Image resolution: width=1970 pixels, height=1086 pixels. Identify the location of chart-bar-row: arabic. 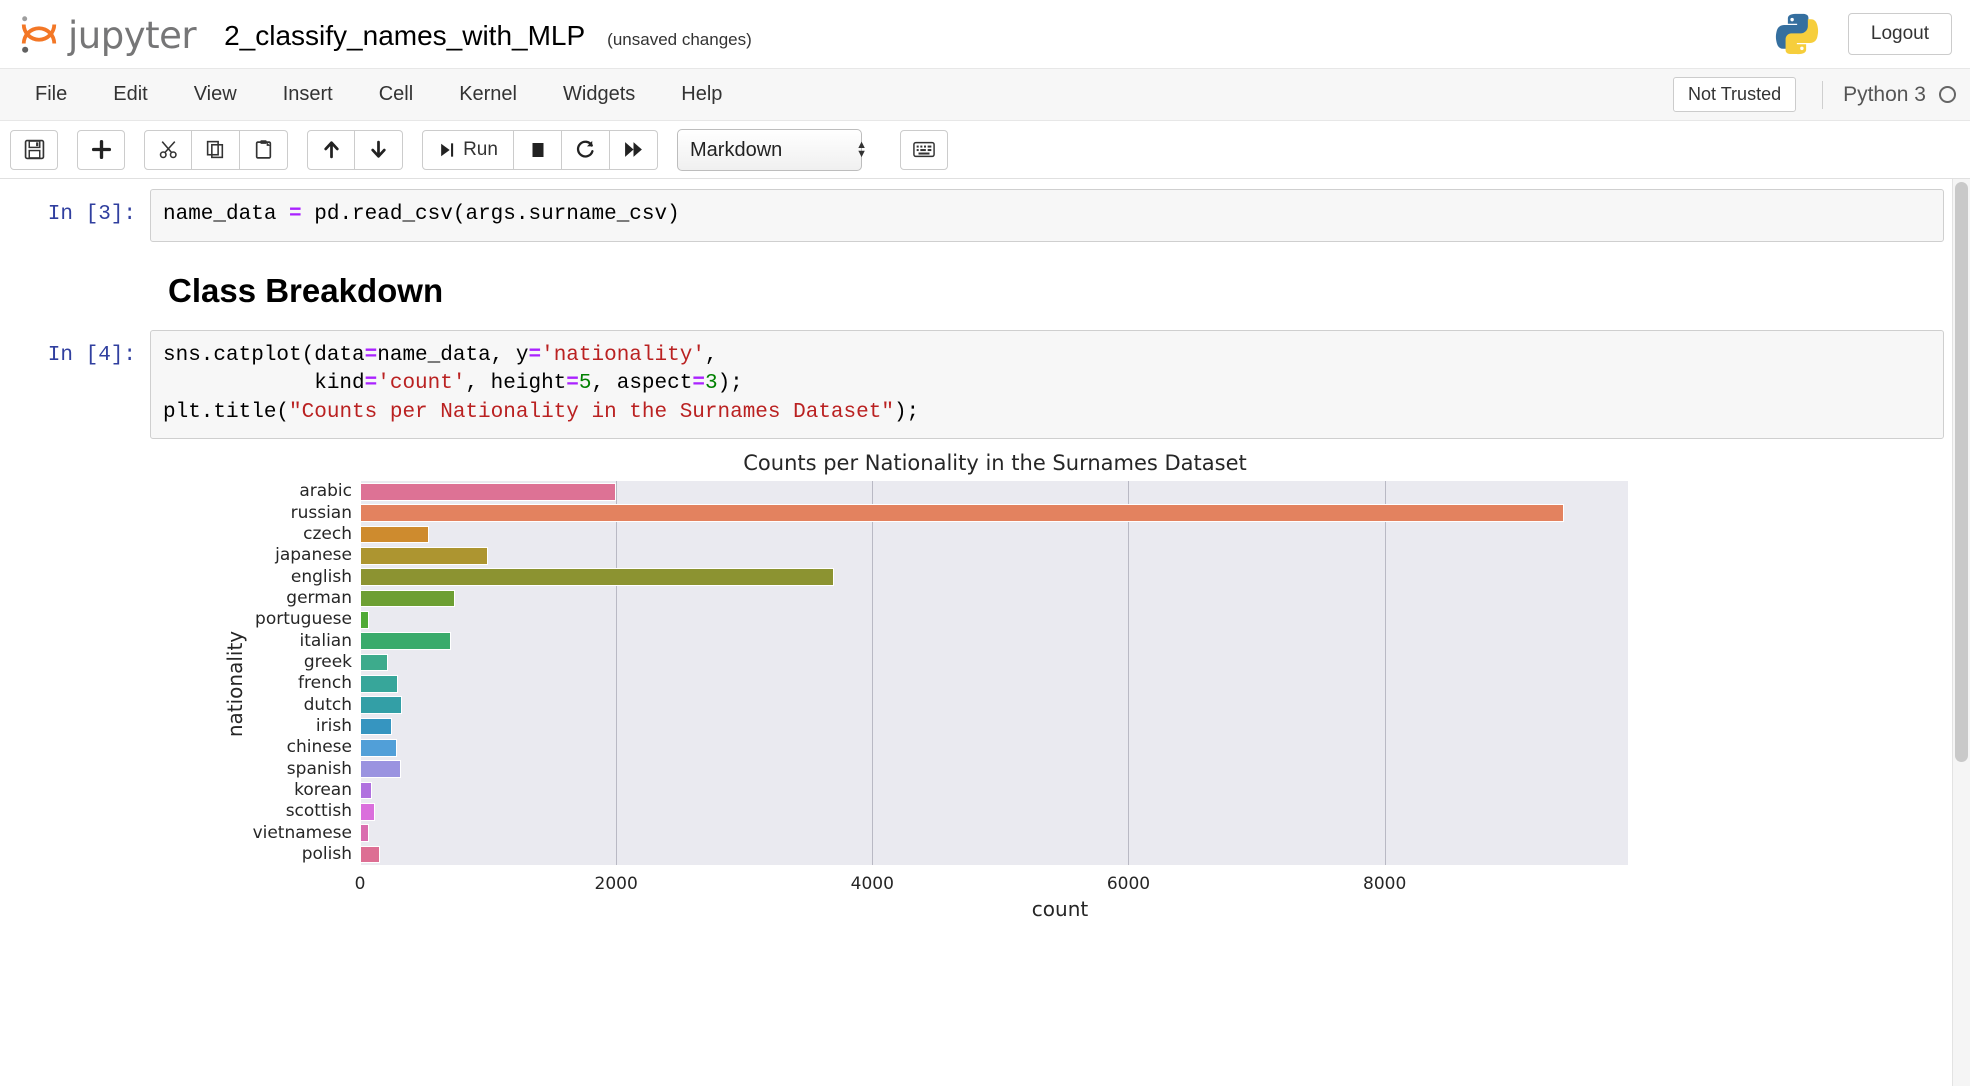
(458, 491).